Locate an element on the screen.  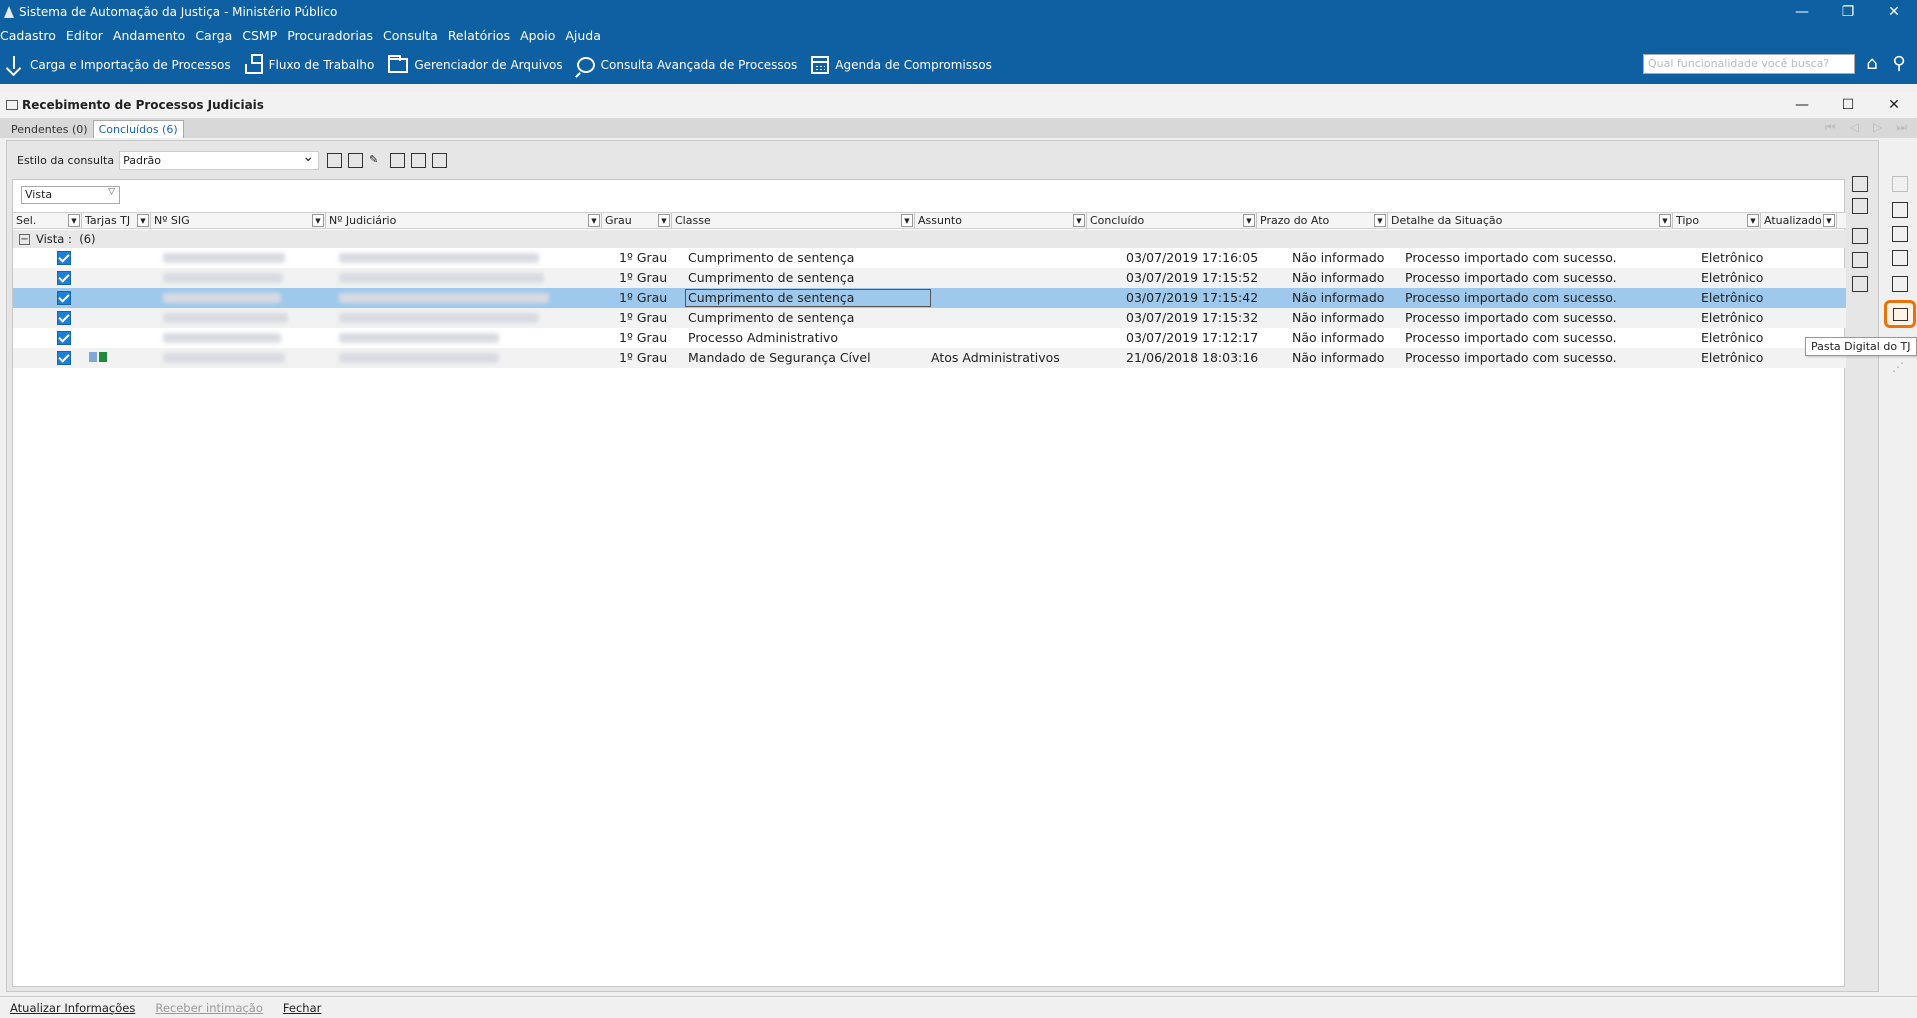
print-icon is located at coordinates (1900, 284).